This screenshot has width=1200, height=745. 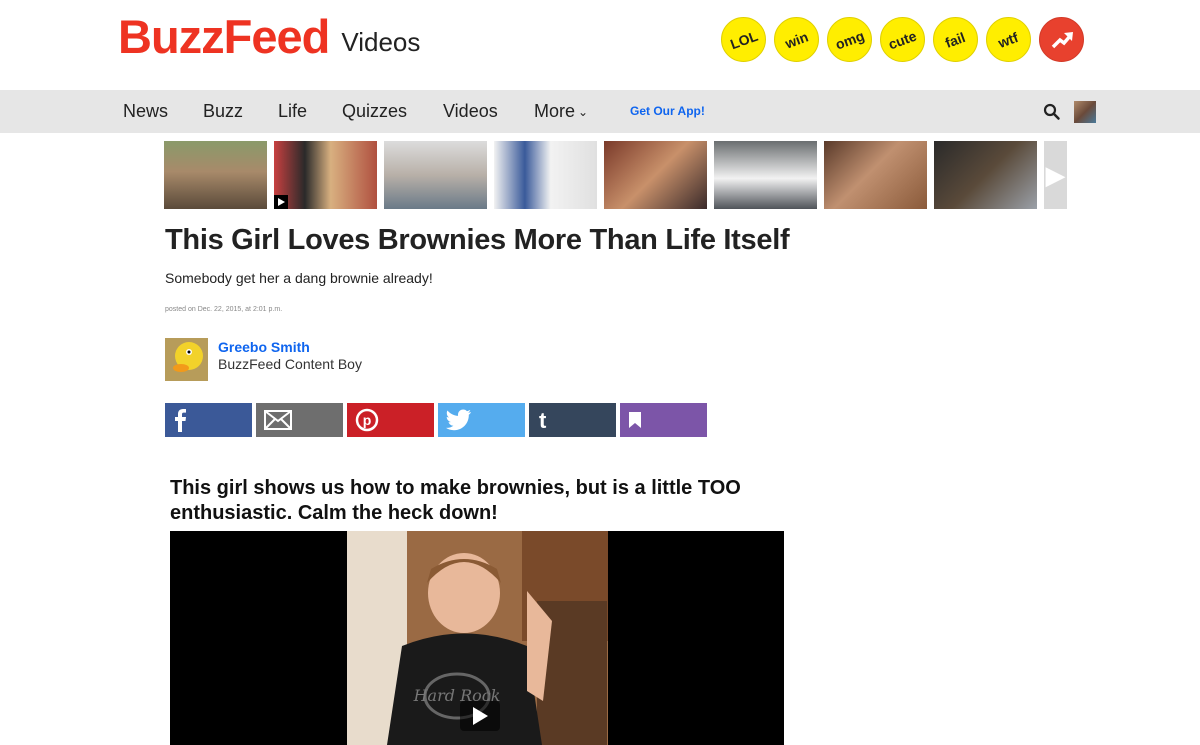 I want to click on share-tumblr-button: t, so click(x=572, y=420).